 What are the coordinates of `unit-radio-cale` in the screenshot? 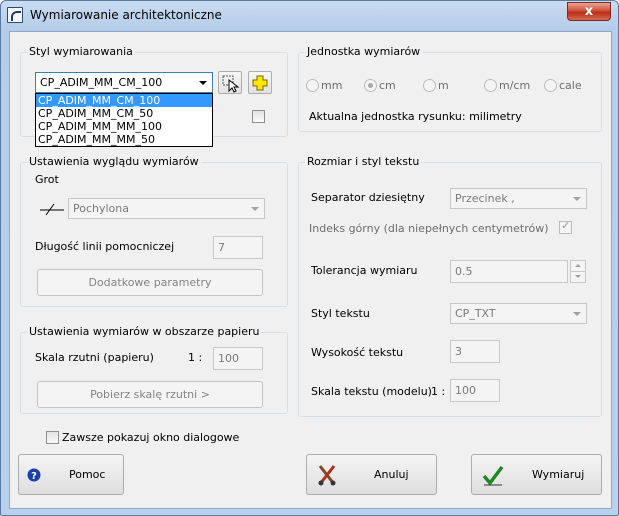 It's located at (550, 85).